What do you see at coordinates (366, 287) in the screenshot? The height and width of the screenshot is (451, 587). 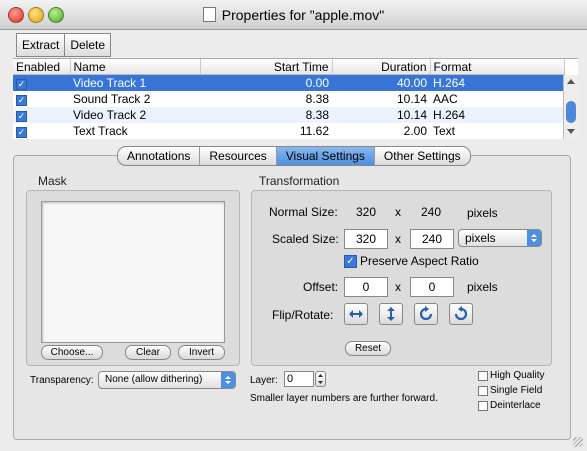 I see `offset-x-field: 0` at bounding box center [366, 287].